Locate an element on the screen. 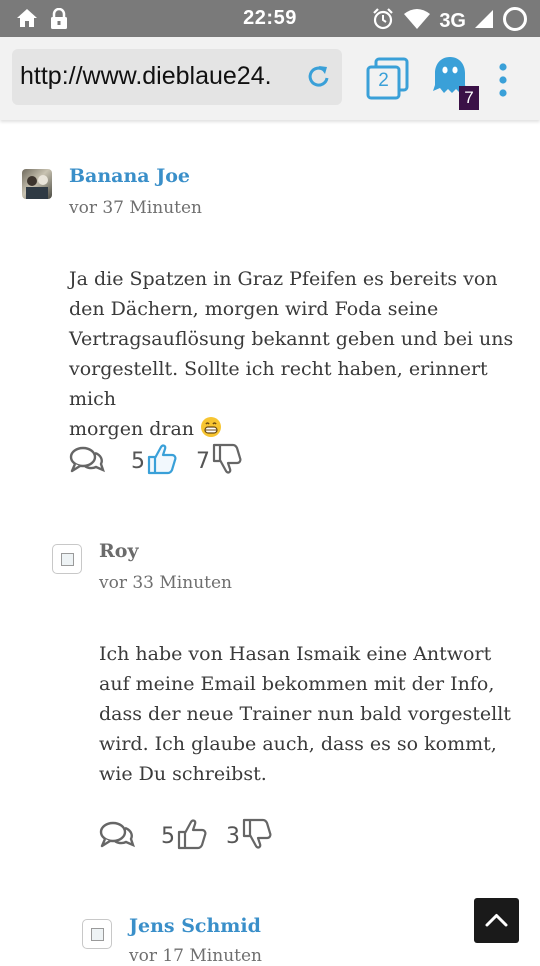 This screenshot has height=966, width=540. ghostery-badge: 7 is located at coordinates (469, 98).